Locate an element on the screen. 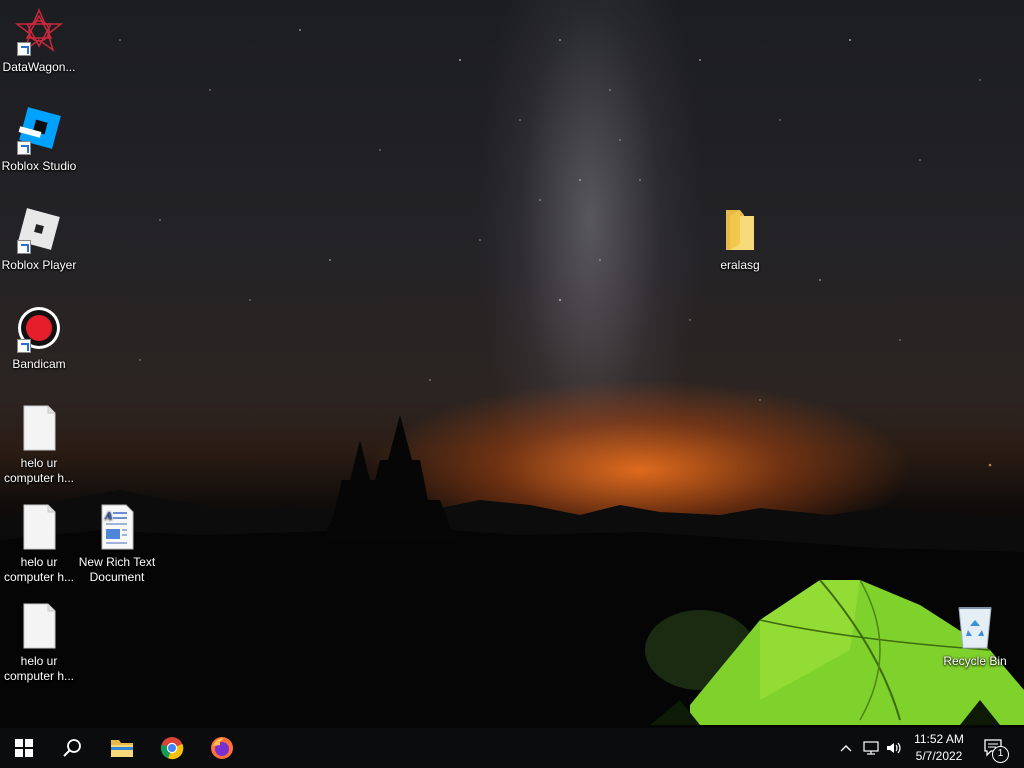 This screenshot has width=1024, height=768. roblox-studio-icon is located at coordinates (39, 131).